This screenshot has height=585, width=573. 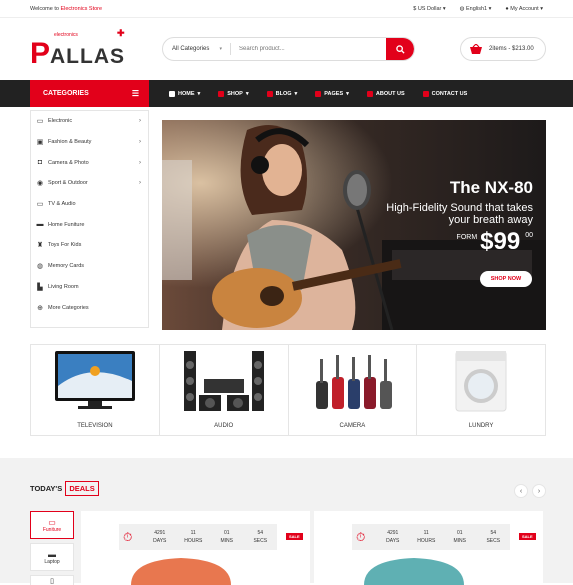 I want to click on account-menu: ● My Account ▾, so click(x=524, y=9).